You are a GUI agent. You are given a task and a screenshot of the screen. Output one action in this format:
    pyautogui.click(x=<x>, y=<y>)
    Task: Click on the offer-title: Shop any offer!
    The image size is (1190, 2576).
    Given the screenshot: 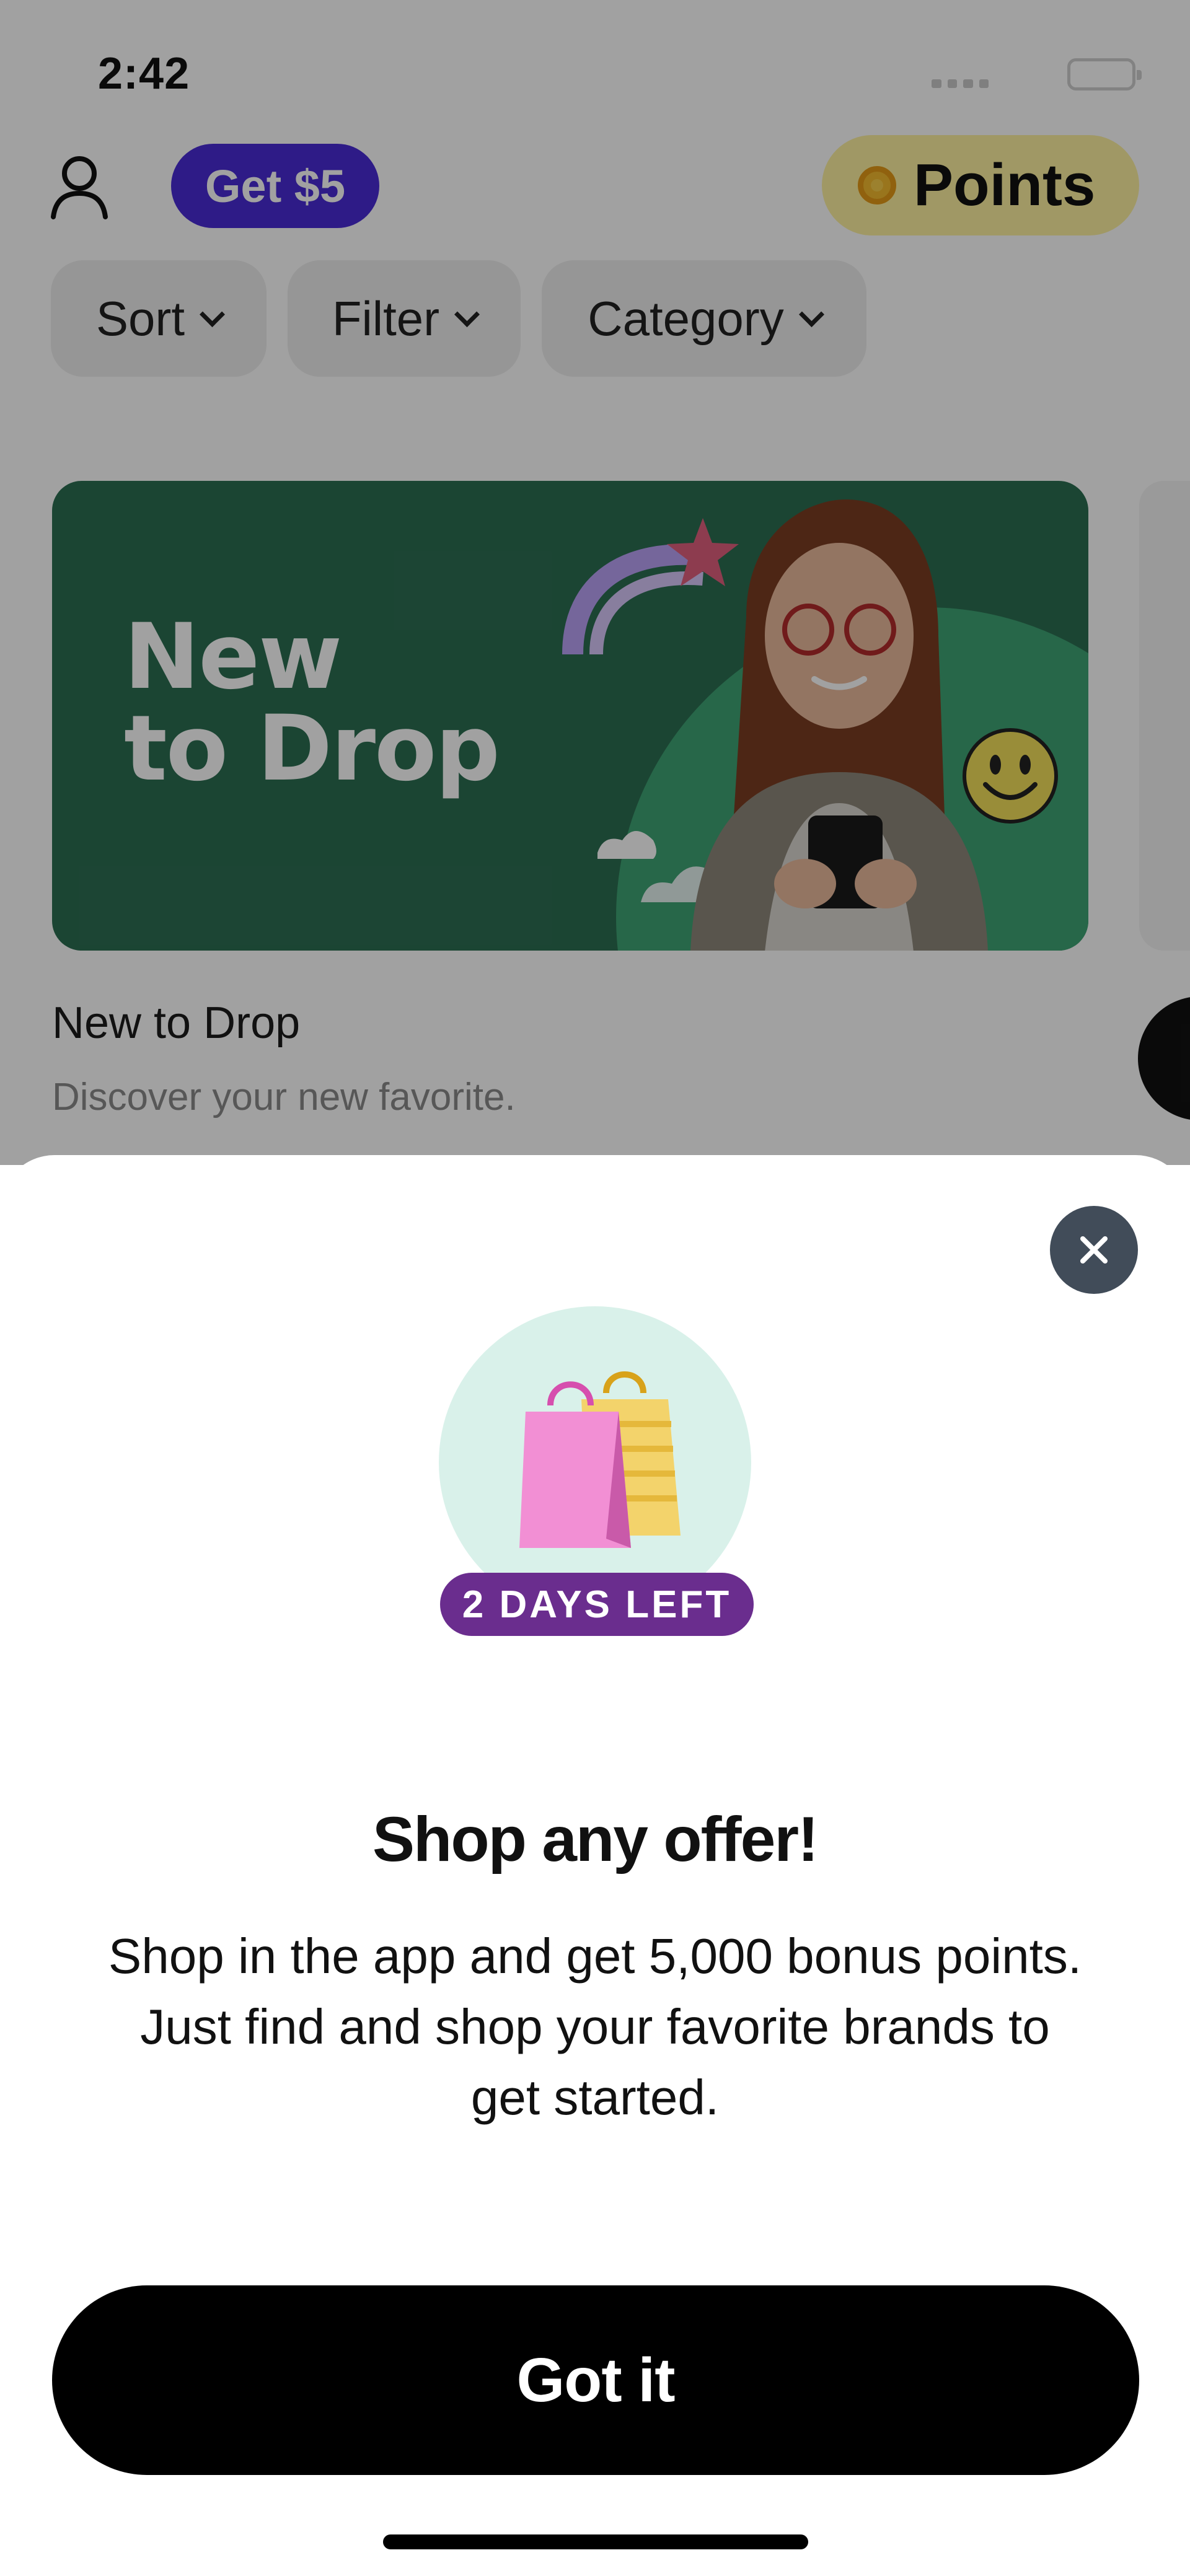 What is the action you would take?
    pyautogui.click(x=595, y=1840)
    